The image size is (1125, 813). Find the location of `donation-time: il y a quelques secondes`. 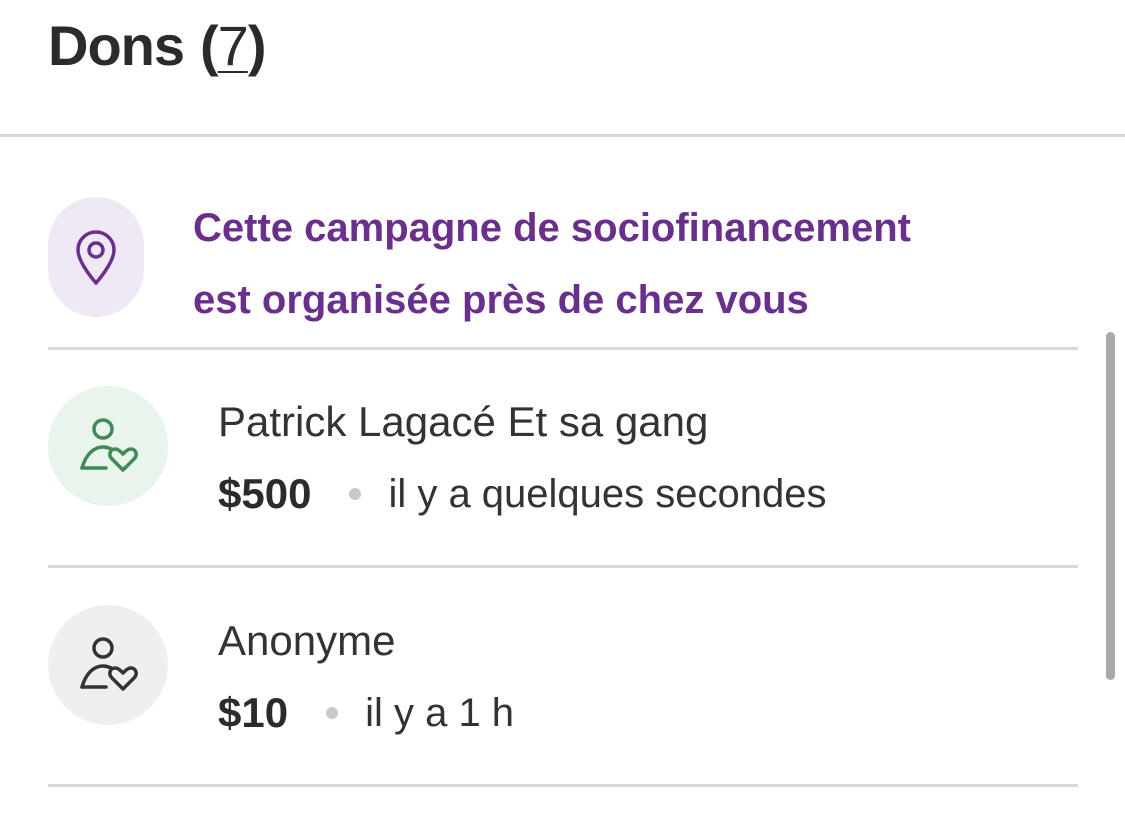

donation-time: il y a quelques secondes is located at coordinates (607, 493).